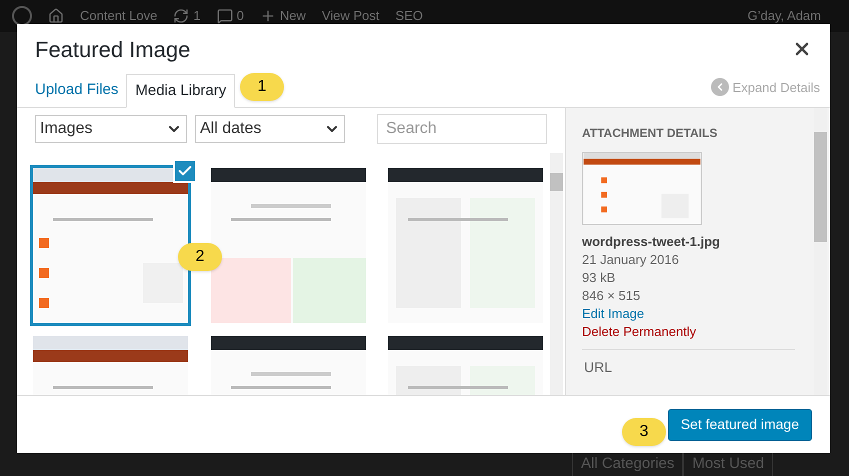 The height and width of the screenshot is (476, 849). What do you see at coordinates (612, 296) in the screenshot?
I see `image-dimensions: 846 × 515` at bounding box center [612, 296].